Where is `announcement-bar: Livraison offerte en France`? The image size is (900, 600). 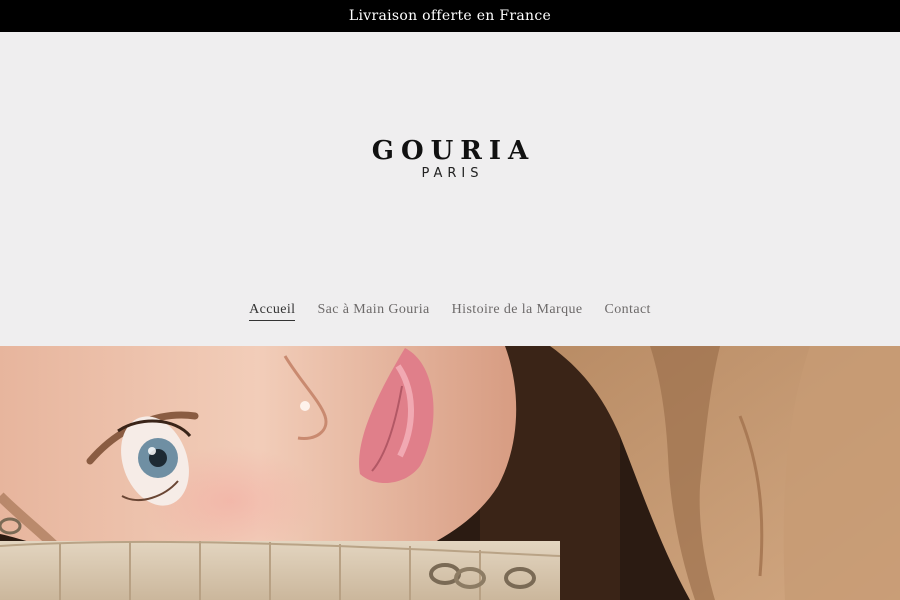
announcement-bar: Livraison offerte en France is located at coordinates (450, 16).